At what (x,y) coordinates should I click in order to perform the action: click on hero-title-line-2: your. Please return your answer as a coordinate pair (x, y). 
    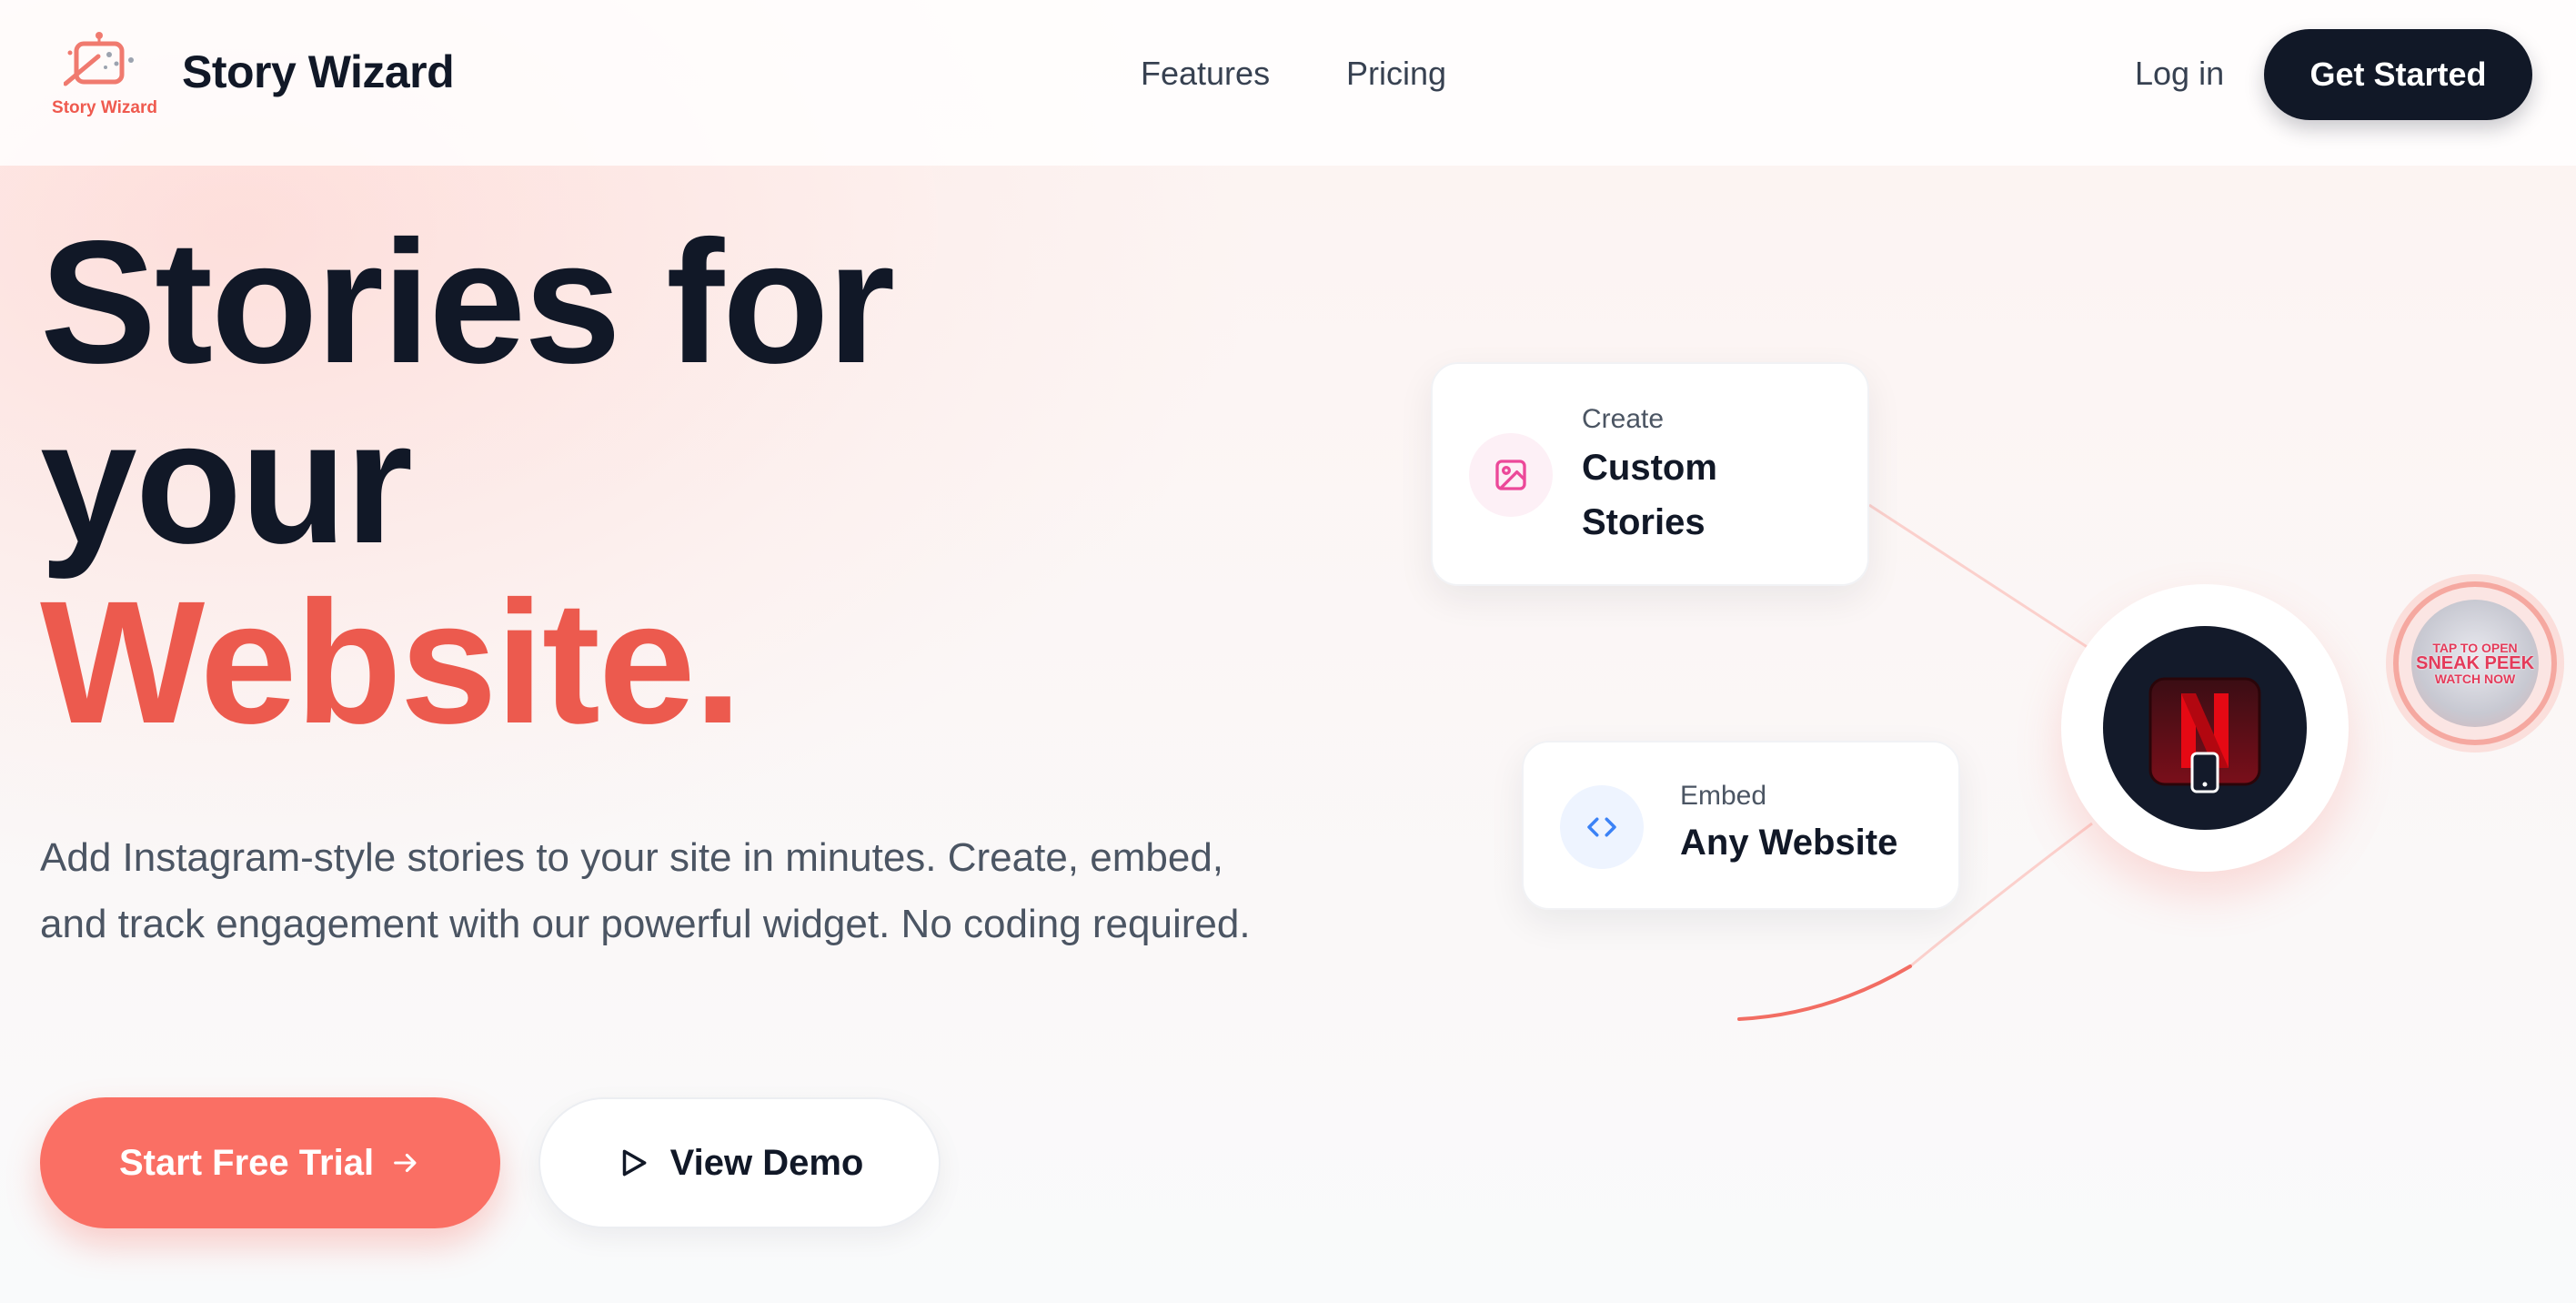
    Looking at the image, I should click on (226, 482).